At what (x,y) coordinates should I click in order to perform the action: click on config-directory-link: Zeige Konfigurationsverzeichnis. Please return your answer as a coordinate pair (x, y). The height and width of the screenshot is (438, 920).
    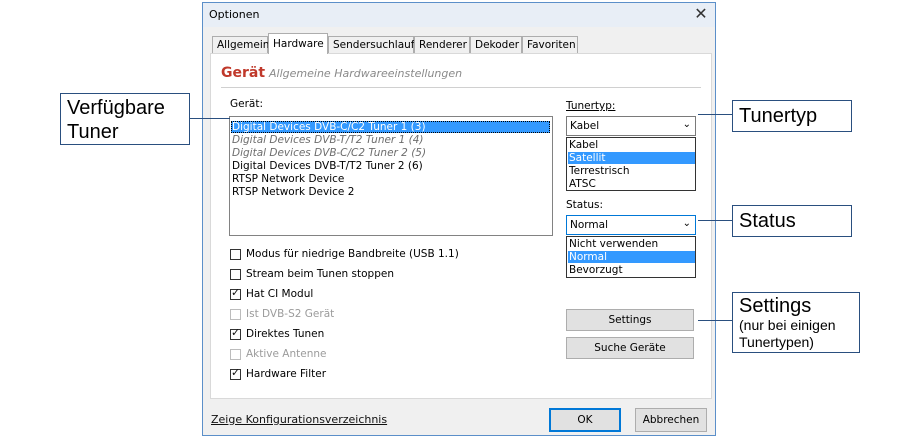
    Looking at the image, I should click on (299, 419).